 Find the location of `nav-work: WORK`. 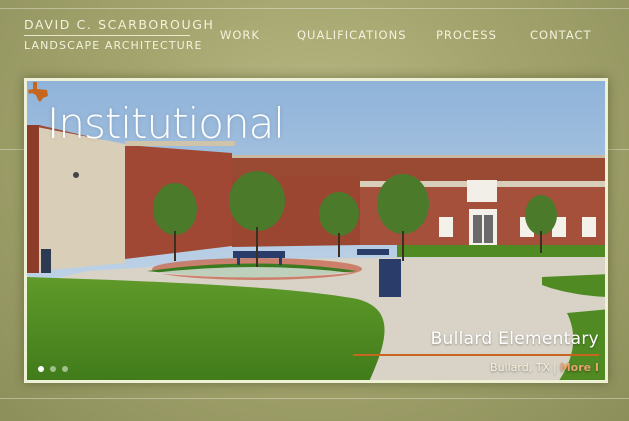

nav-work: WORK is located at coordinates (240, 35).